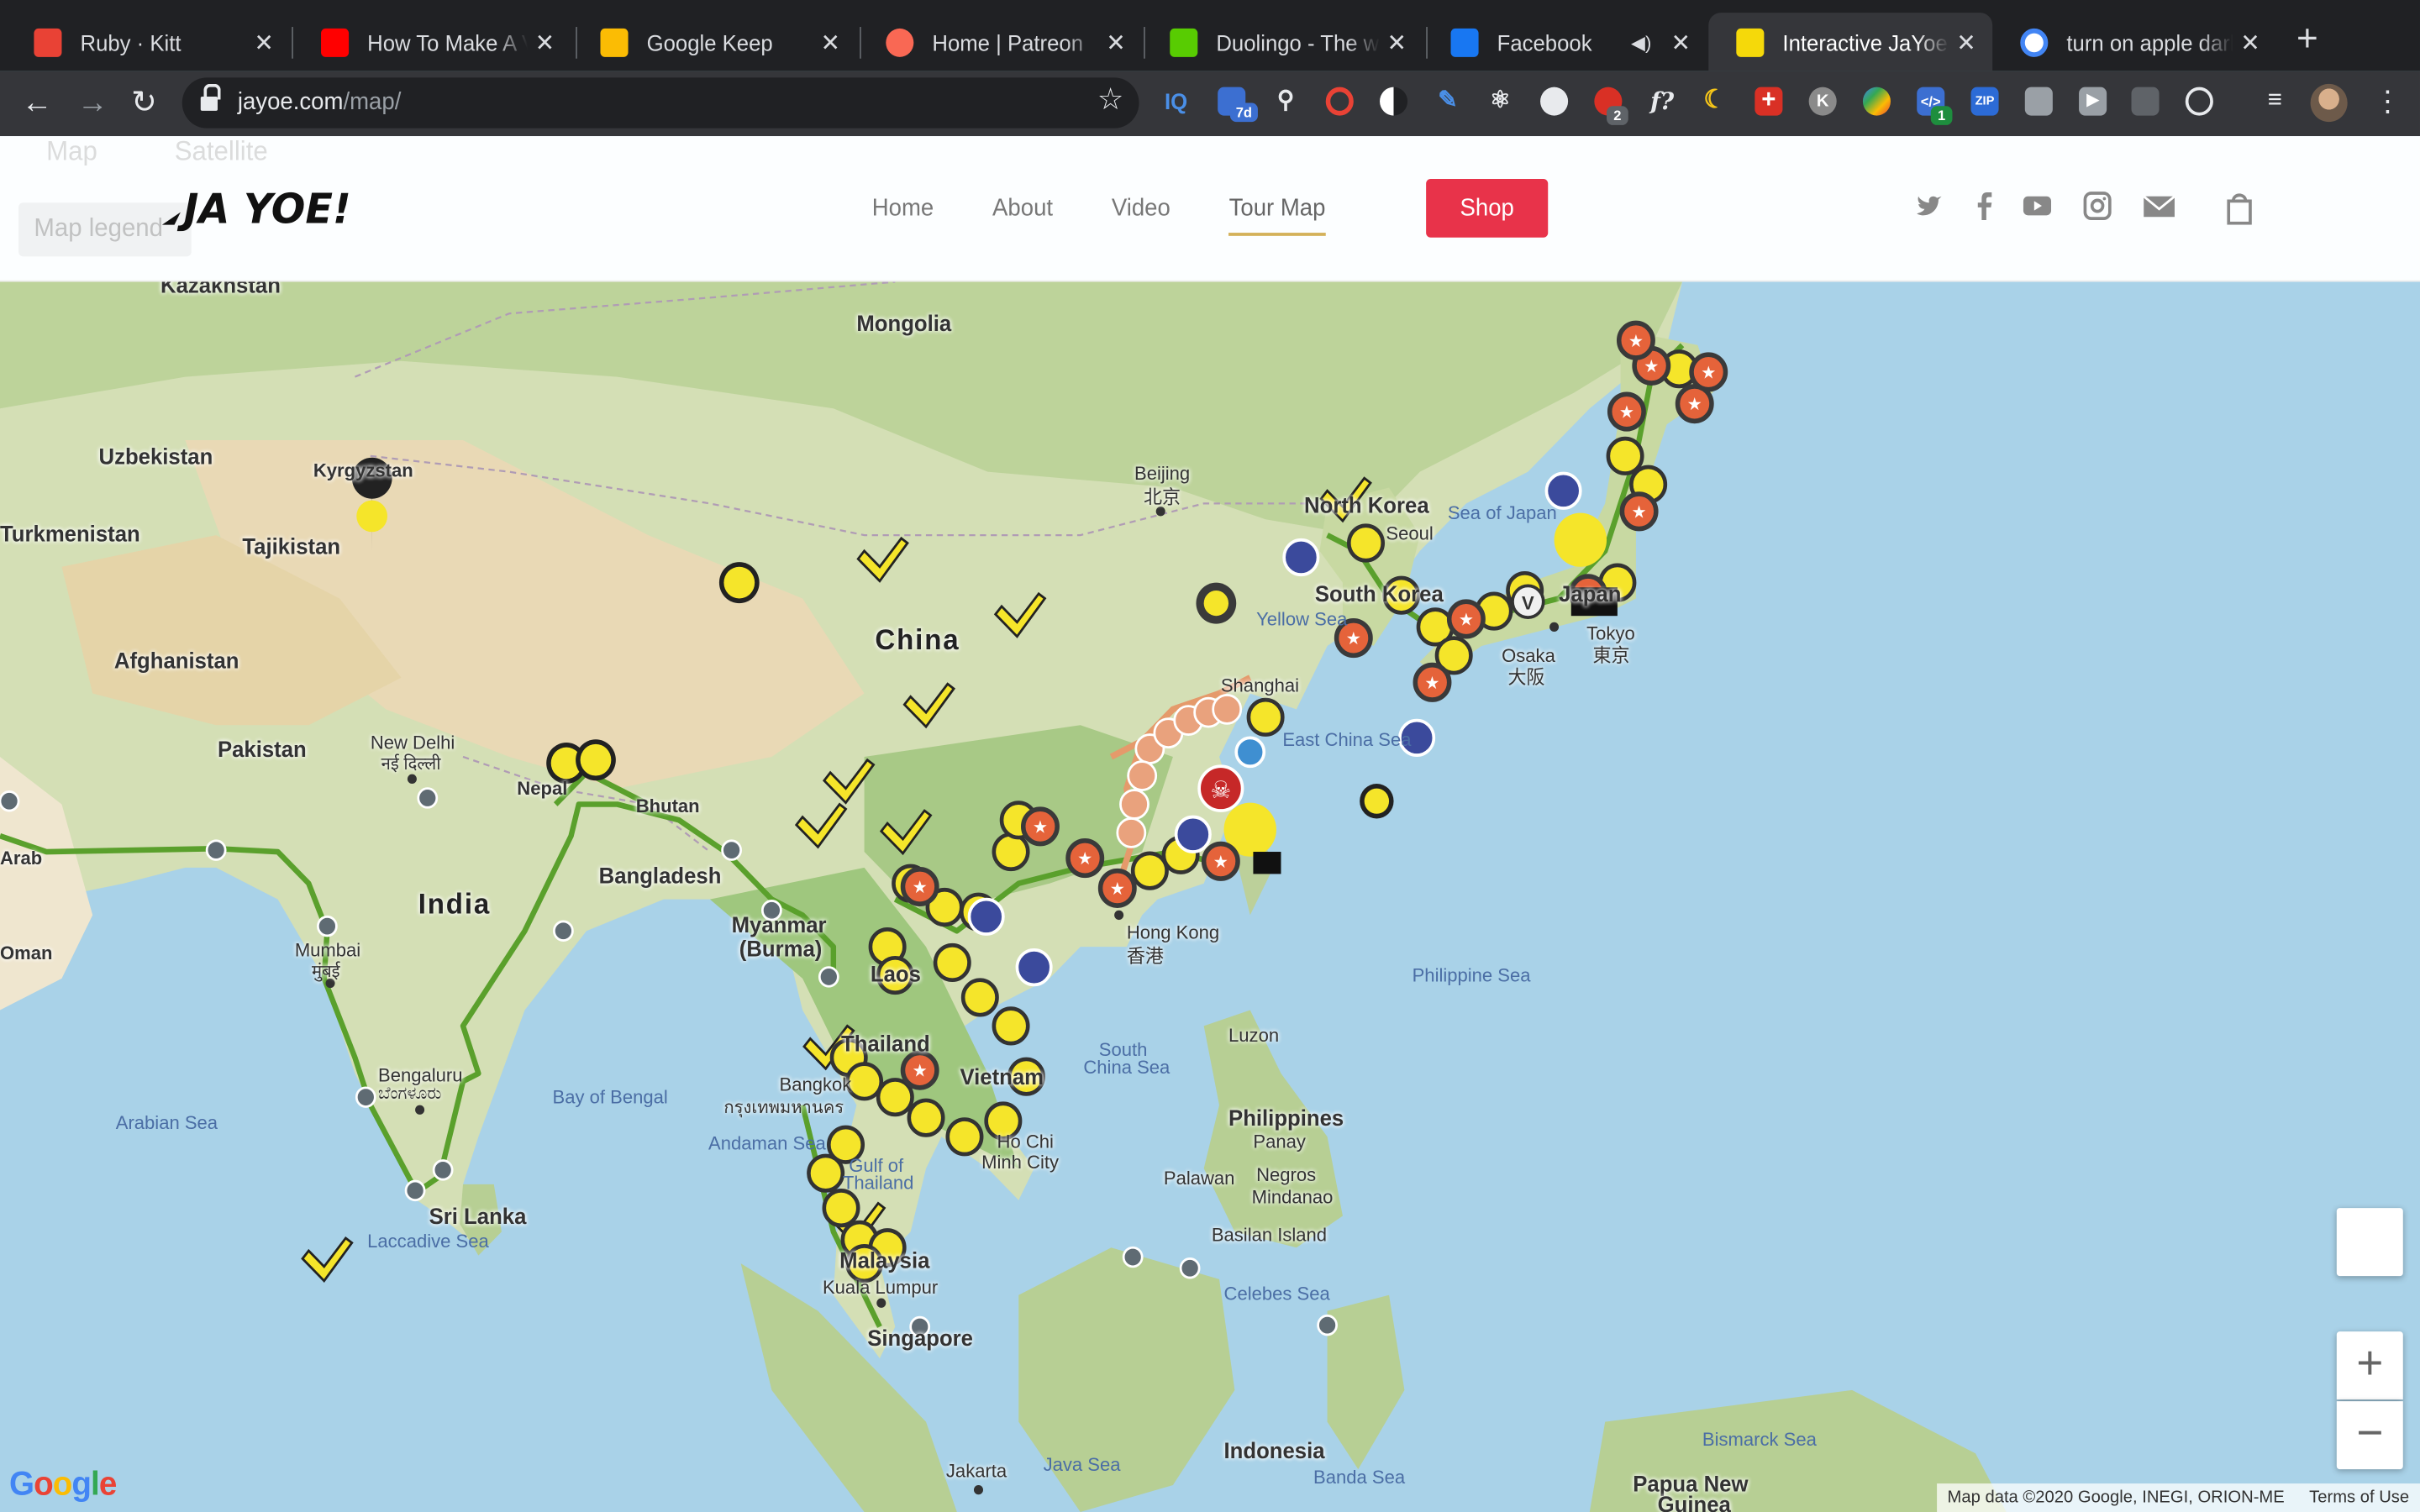  Describe the element at coordinates (2038, 206) in the screenshot. I see `youtube-icon` at that location.